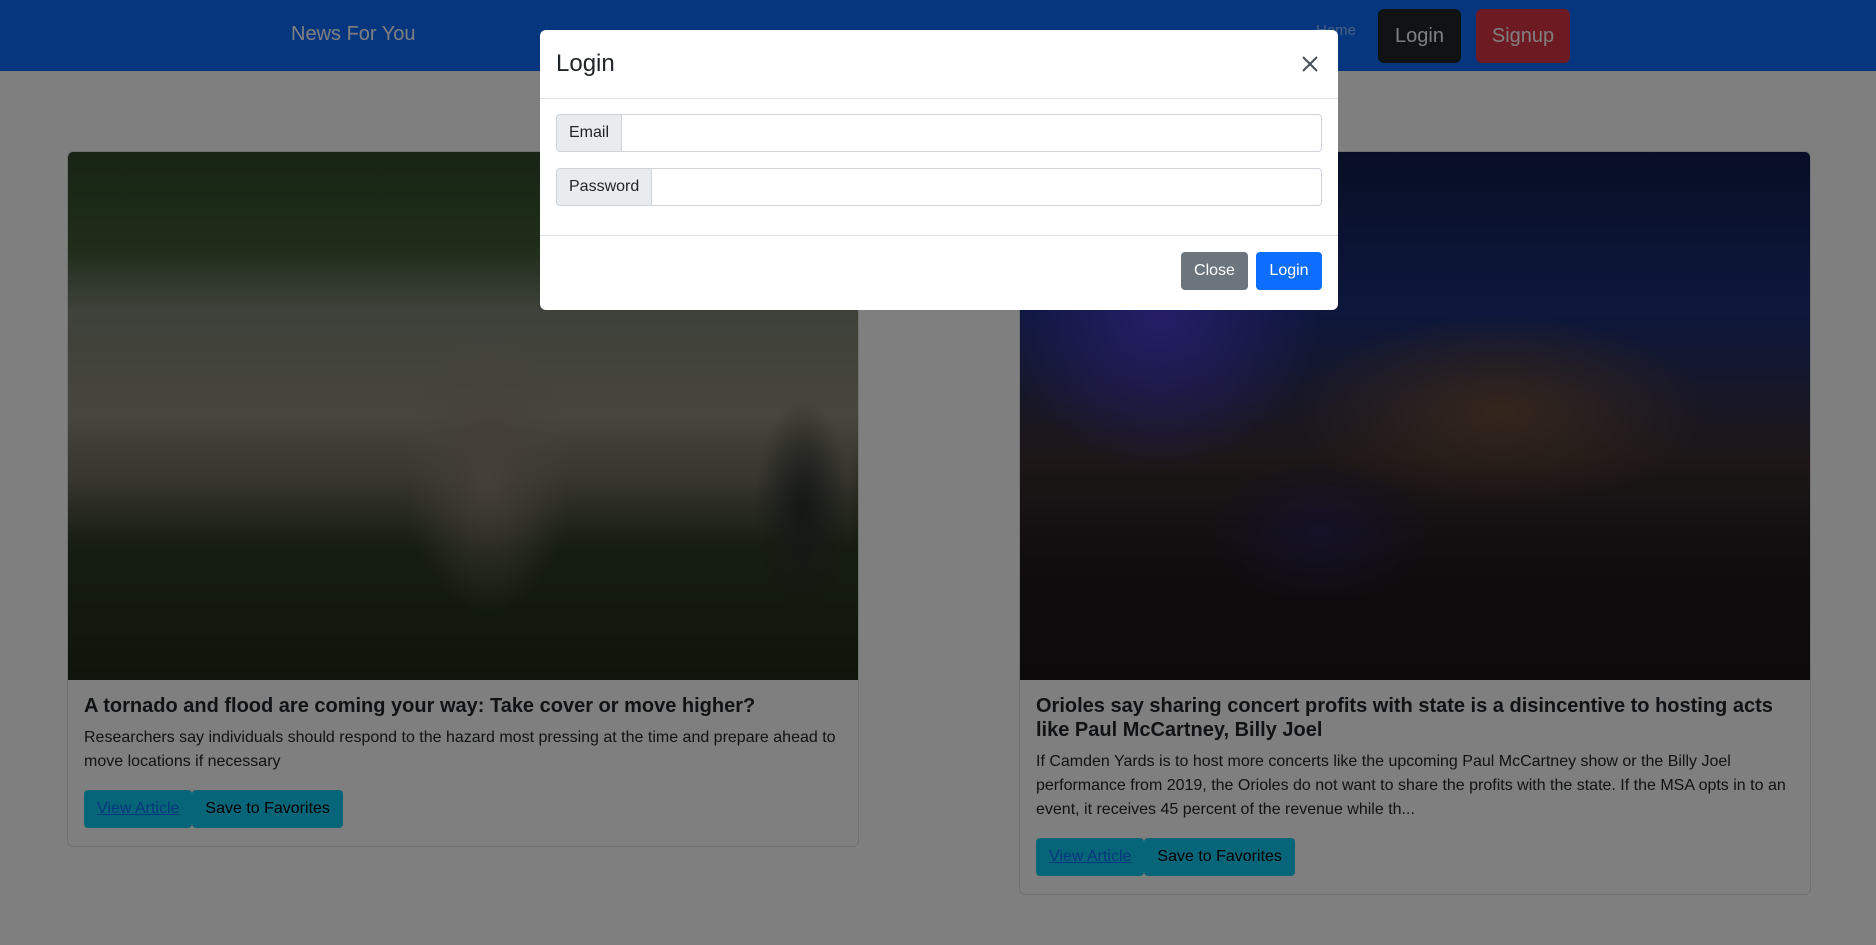 The width and height of the screenshot is (1876, 945). I want to click on modal-title: Login, so click(585, 63).